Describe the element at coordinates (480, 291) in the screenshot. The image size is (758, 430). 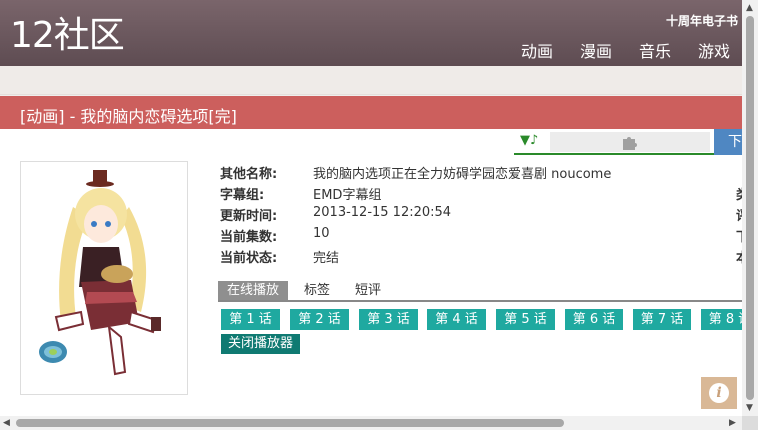
I see `detail-tabs: 在线播放 标签 短评` at that location.